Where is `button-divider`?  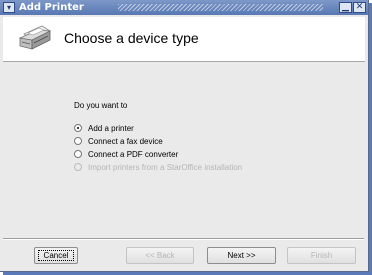
button-divider is located at coordinates (183, 239).